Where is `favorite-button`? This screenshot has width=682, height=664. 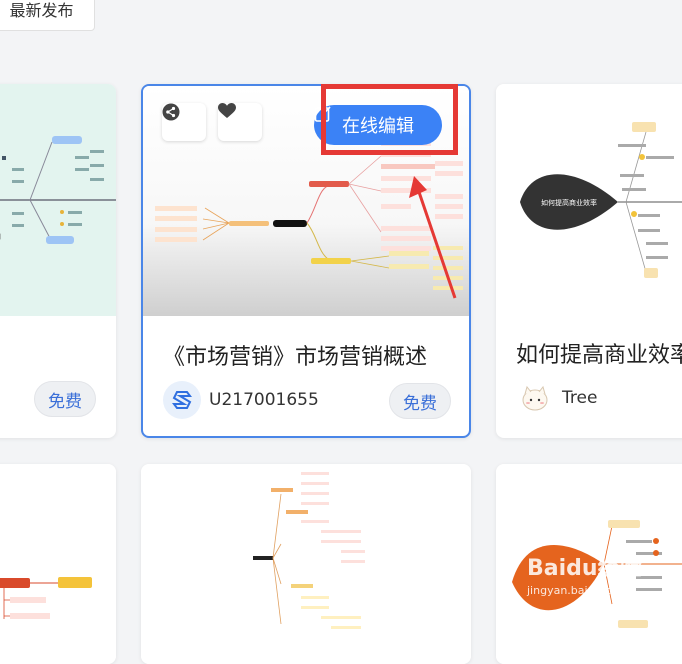
favorite-button is located at coordinates (240, 122).